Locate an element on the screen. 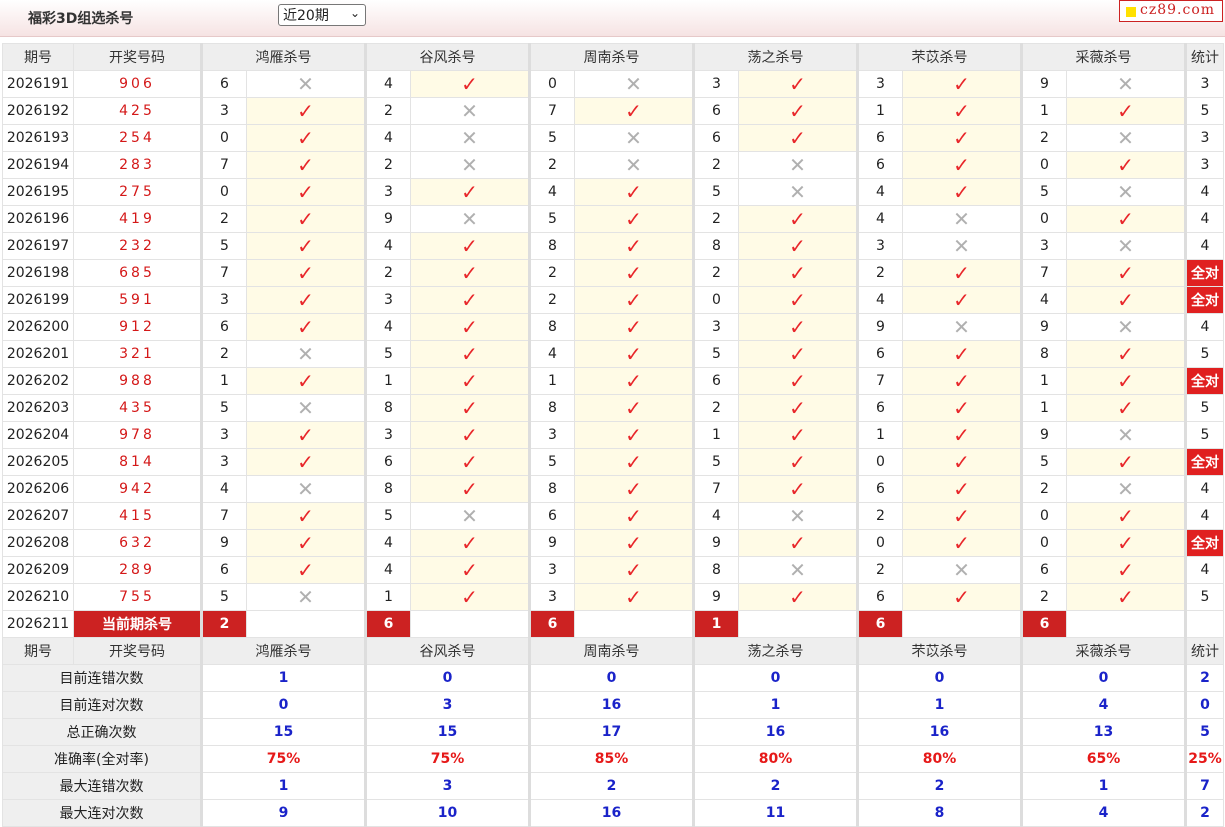 The height and width of the screenshot is (827, 1225). summary-value: 13 is located at coordinates (1103, 732).